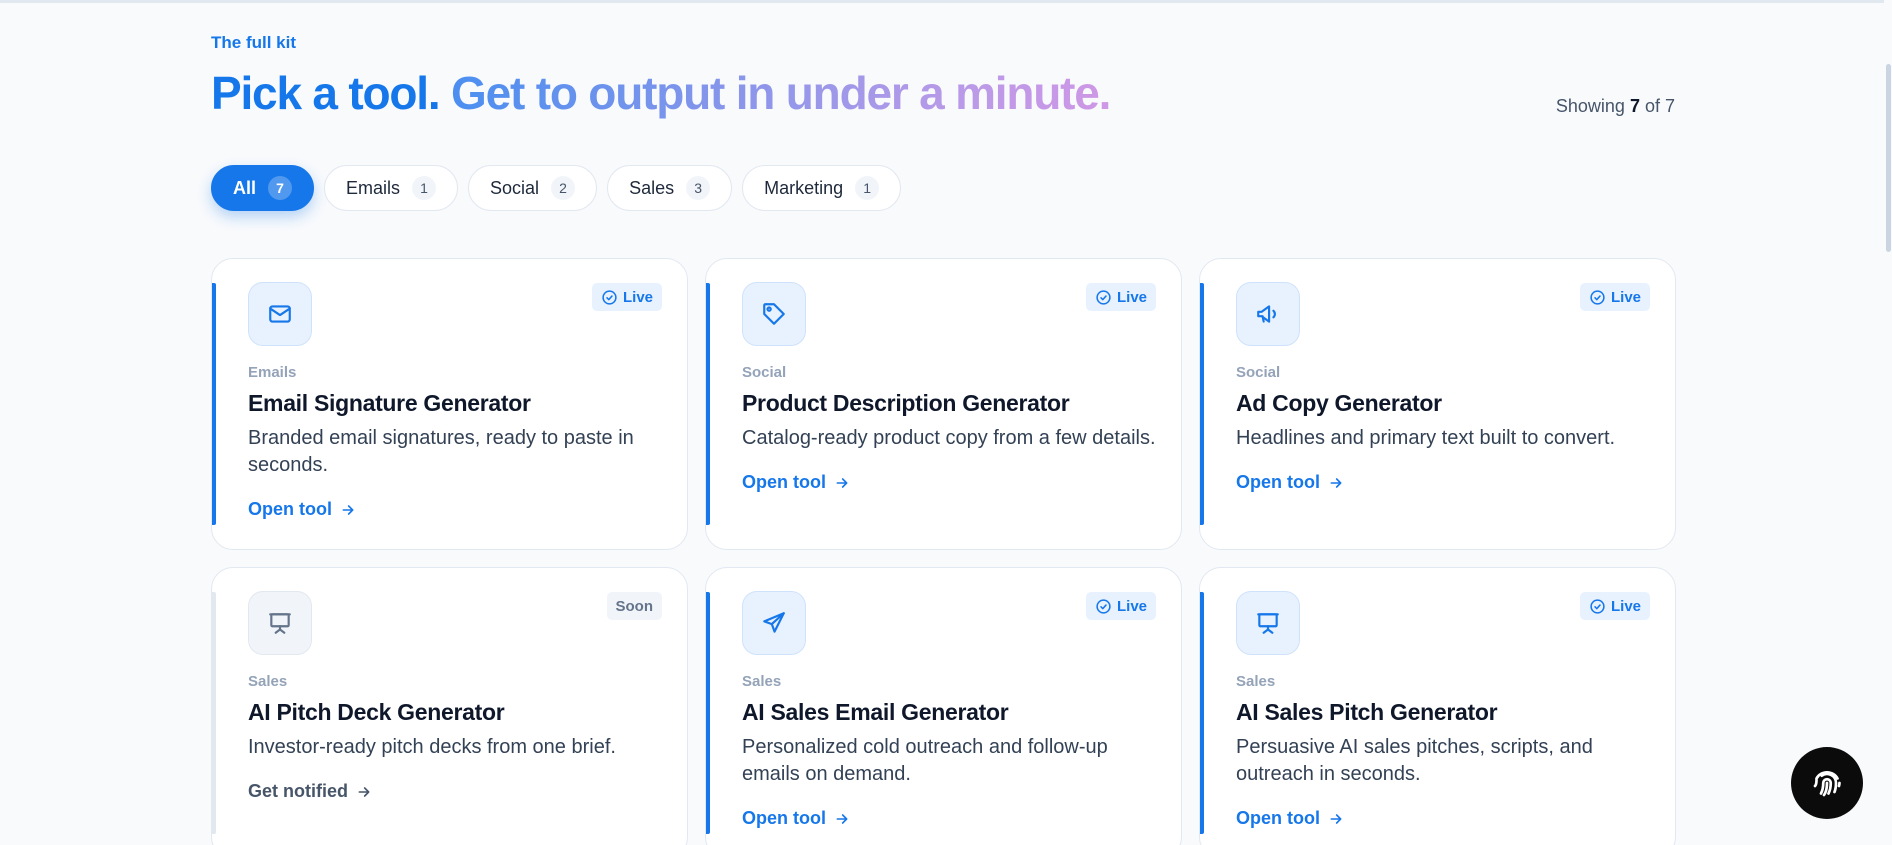 The width and height of the screenshot is (1892, 845). What do you see at coordinates (245, 187) in the screenshot?
I see `filter-chip-label: All` at bounding box center [245, 187].